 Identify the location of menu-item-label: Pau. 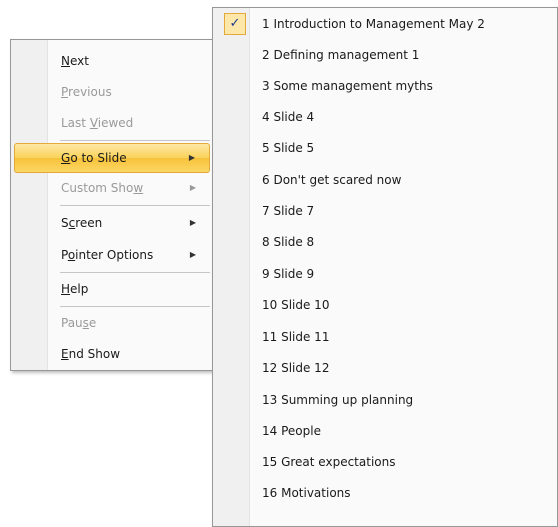
(72, 323).